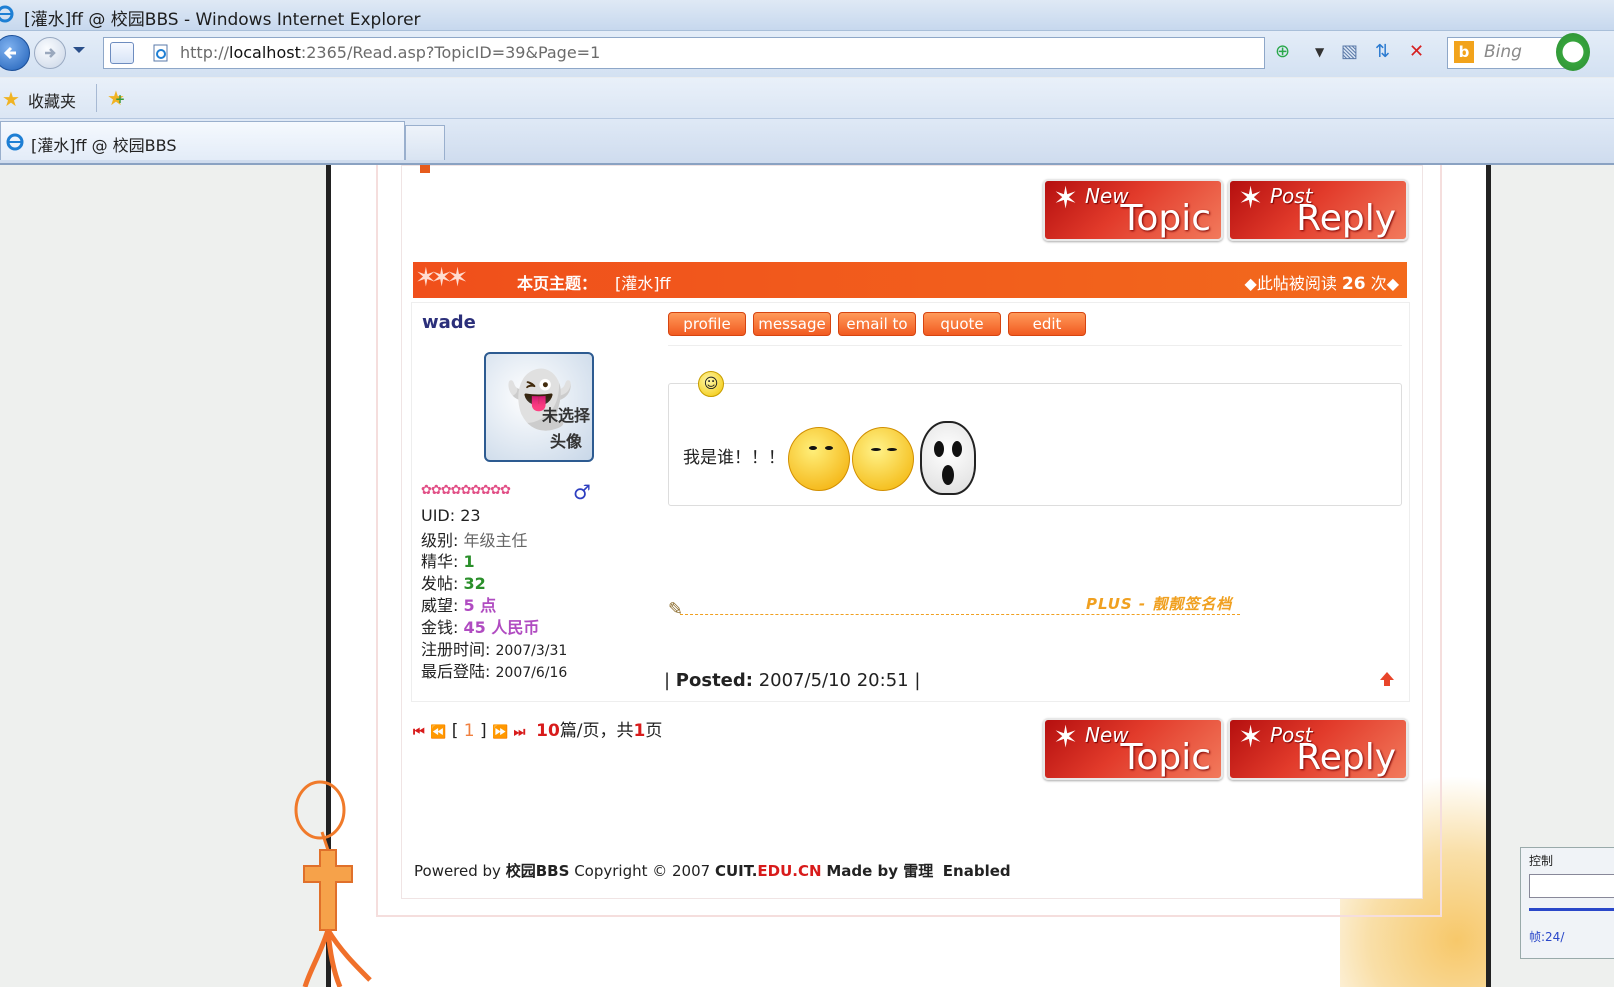 The image size is (1614, 987). Describe the element at coordinates (453, 583) in the screenshot. I see `stat-posts: 发帖: 32` at that location.